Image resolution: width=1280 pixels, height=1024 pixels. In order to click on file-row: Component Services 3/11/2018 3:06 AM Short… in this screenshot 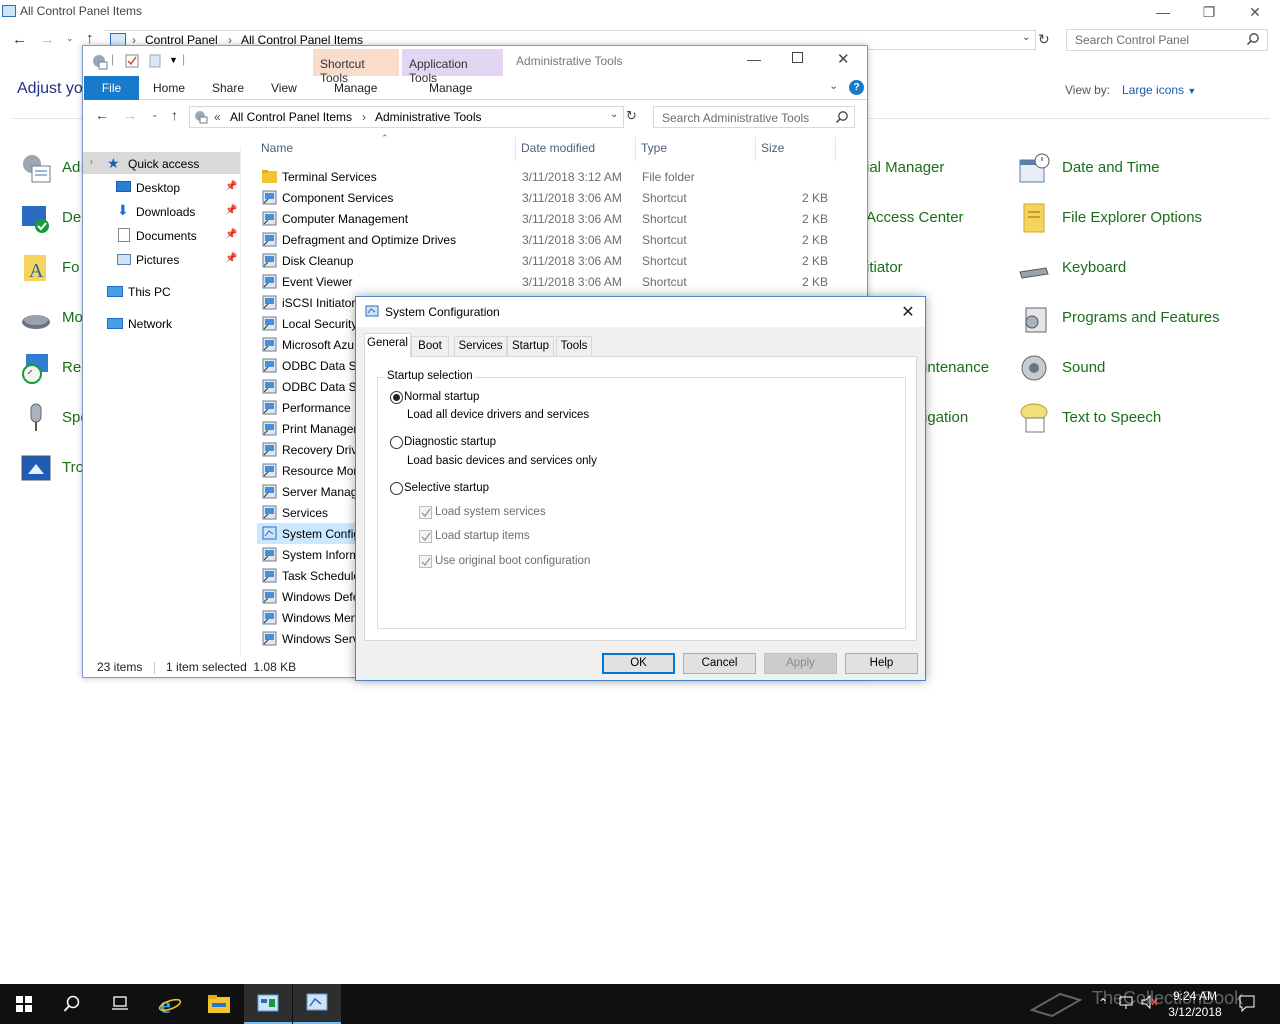, I will do `click(547, 197)`.